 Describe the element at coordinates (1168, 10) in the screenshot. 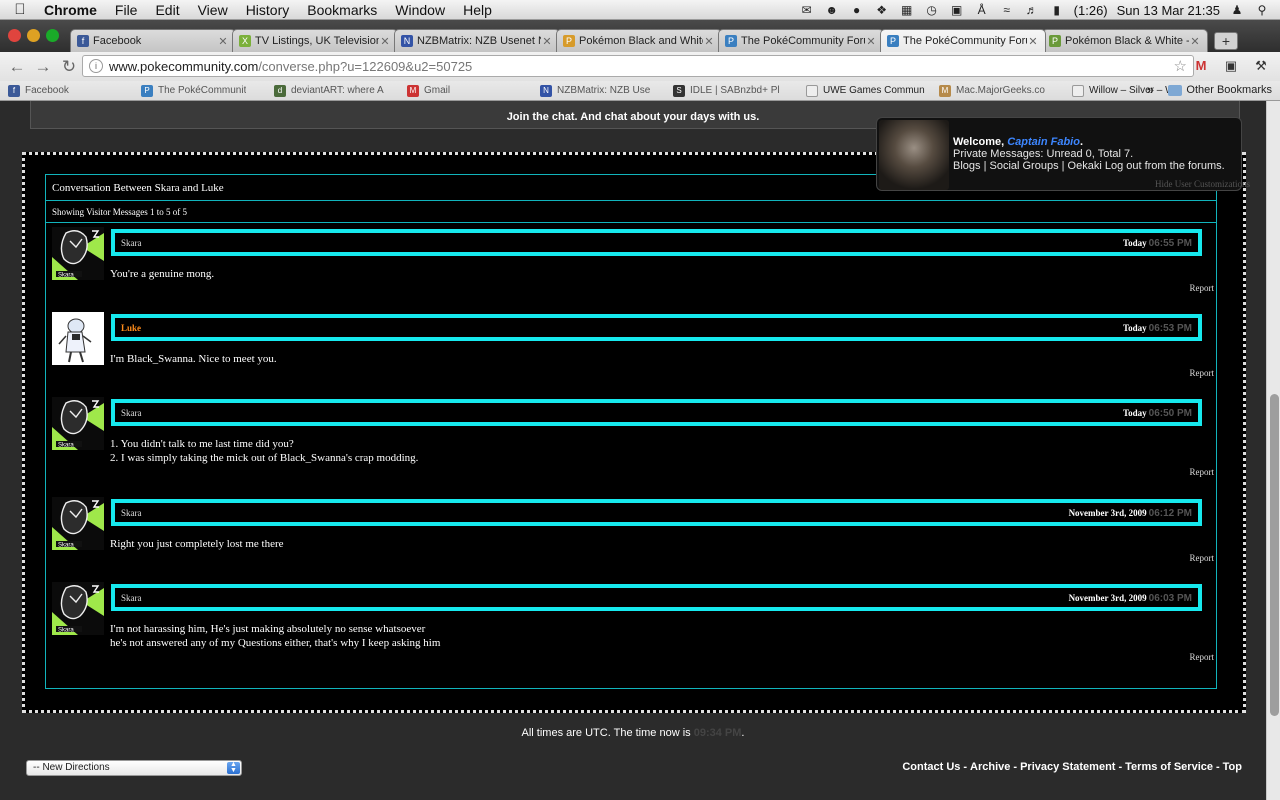

I see `clock: Sun 13 Mar 21:35` at that location.